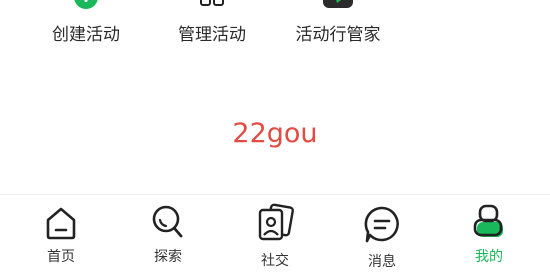 The width and height of the screenshot is (550, 275). Describe the element at coordinates (61, 223) in the screenshot. I see `home-icon` at that location.